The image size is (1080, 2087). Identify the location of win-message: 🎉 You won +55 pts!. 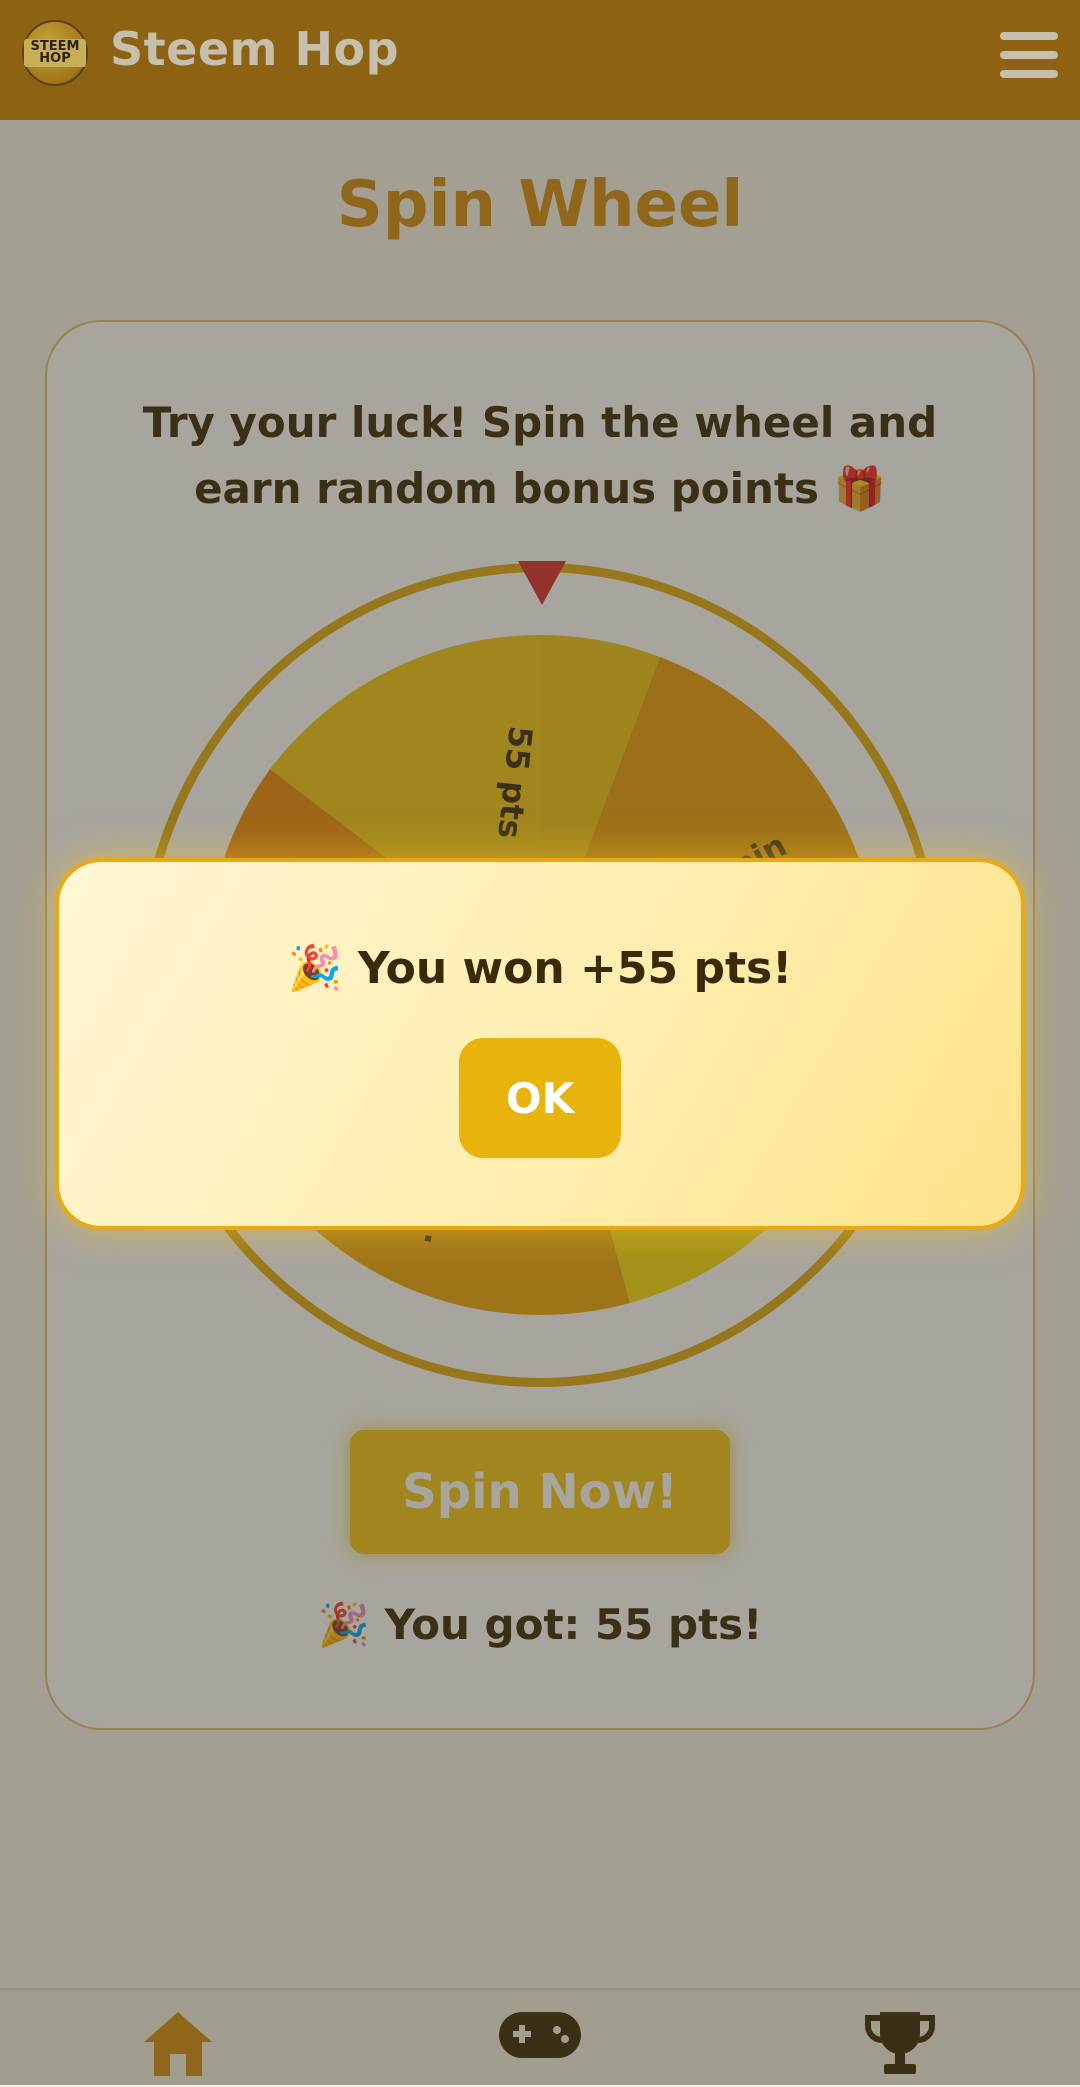
(540, 968).